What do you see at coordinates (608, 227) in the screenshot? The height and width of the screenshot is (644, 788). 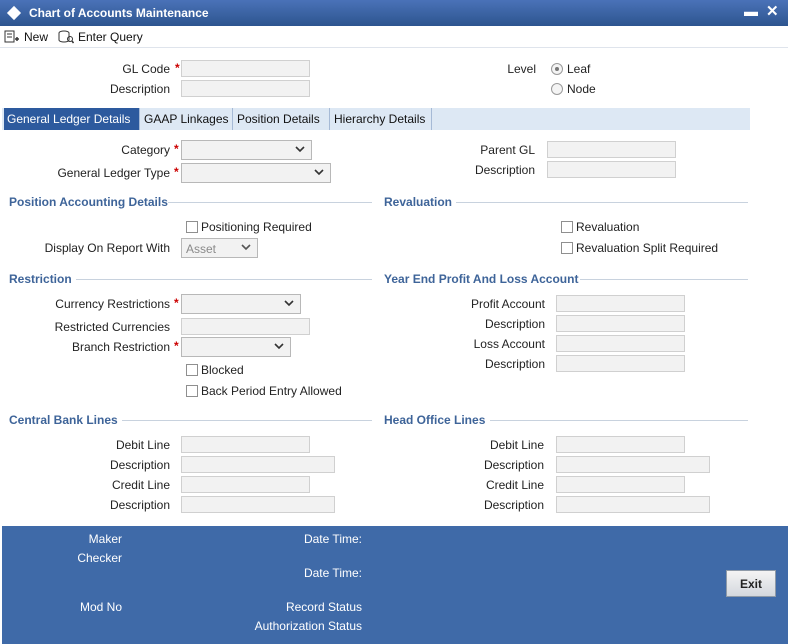 I see `revaluation-label: Revaluation` at bounding box center [608, 227].